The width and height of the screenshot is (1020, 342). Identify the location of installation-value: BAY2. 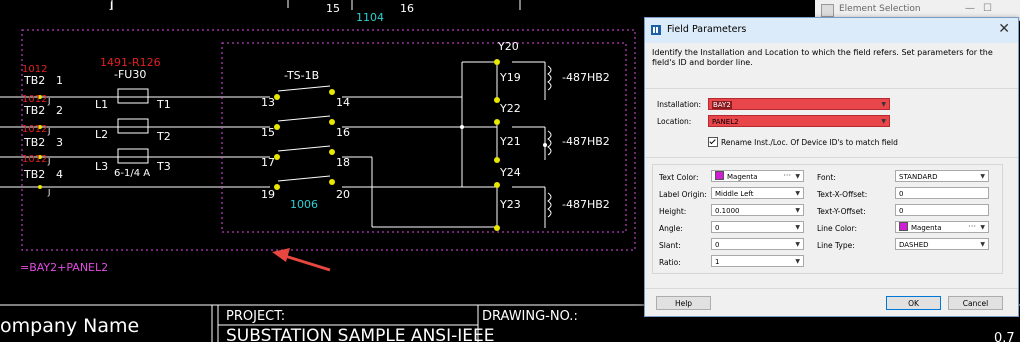
(722, 105).